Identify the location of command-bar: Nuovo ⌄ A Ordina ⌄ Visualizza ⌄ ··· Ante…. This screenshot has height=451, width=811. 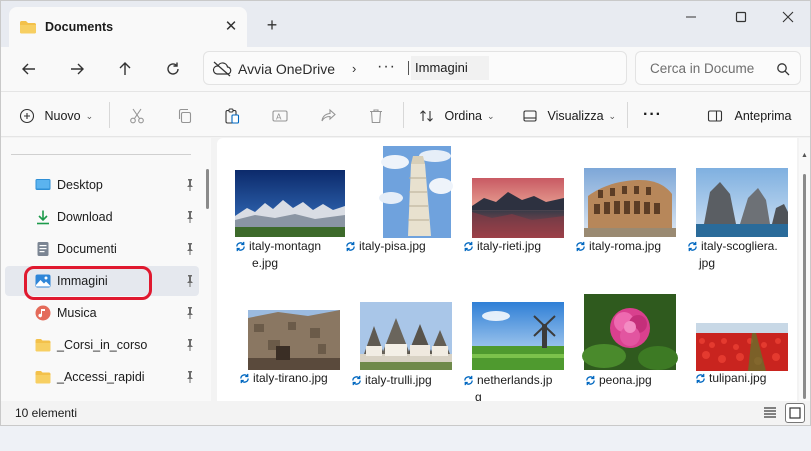
(405, 114).